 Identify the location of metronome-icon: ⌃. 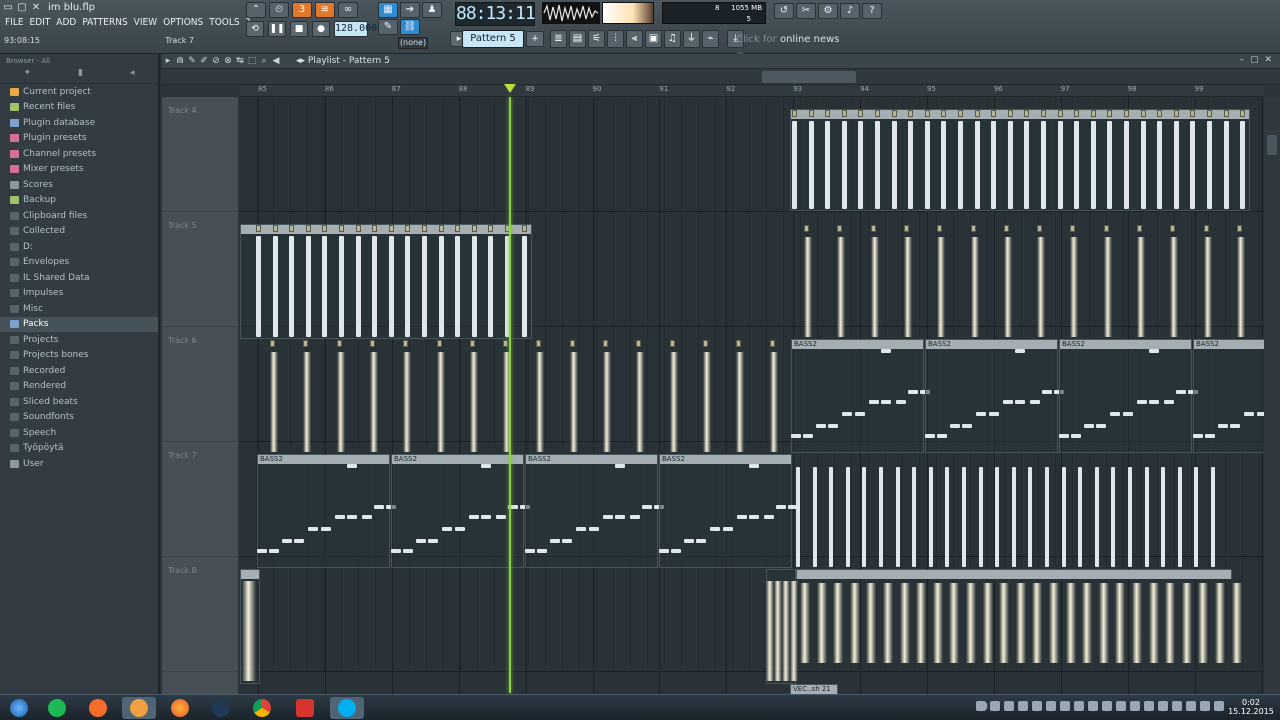
(256, 10).